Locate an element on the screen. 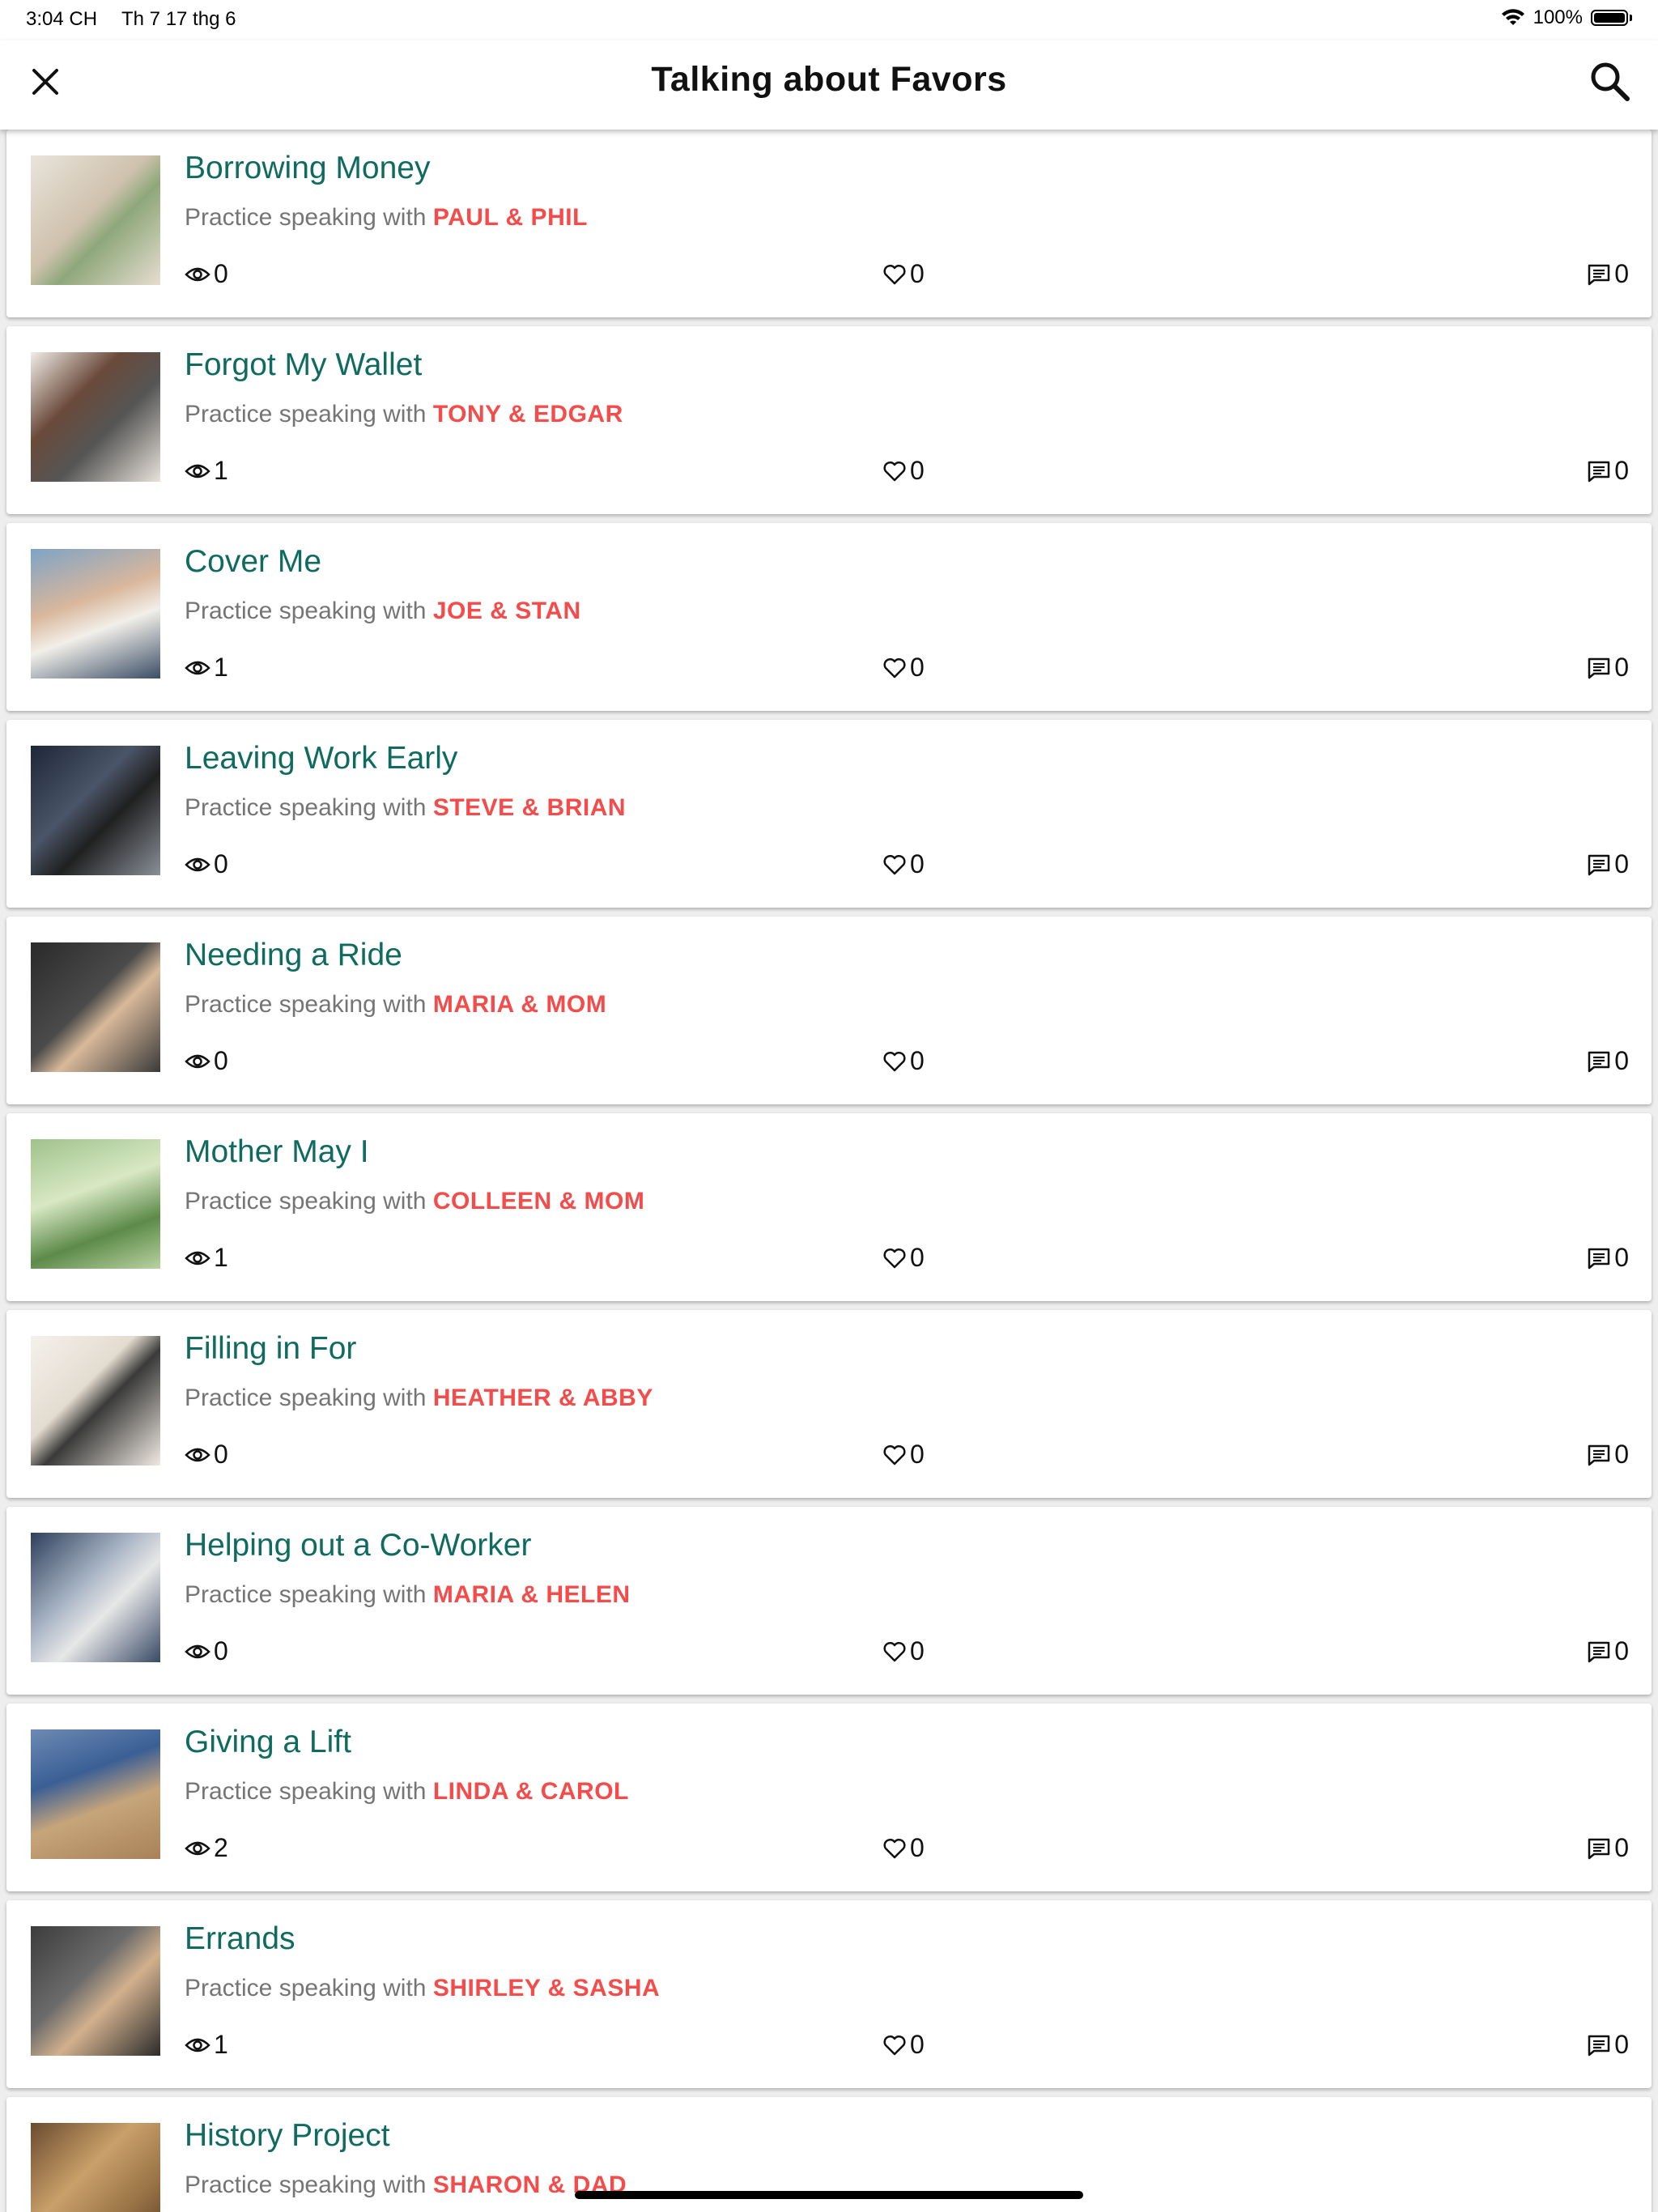 This screenshot has width=1658, height=2212. lesson-subtitle: Practice speaking with STEVE & BRIAN is located at coordinates (405, 808).